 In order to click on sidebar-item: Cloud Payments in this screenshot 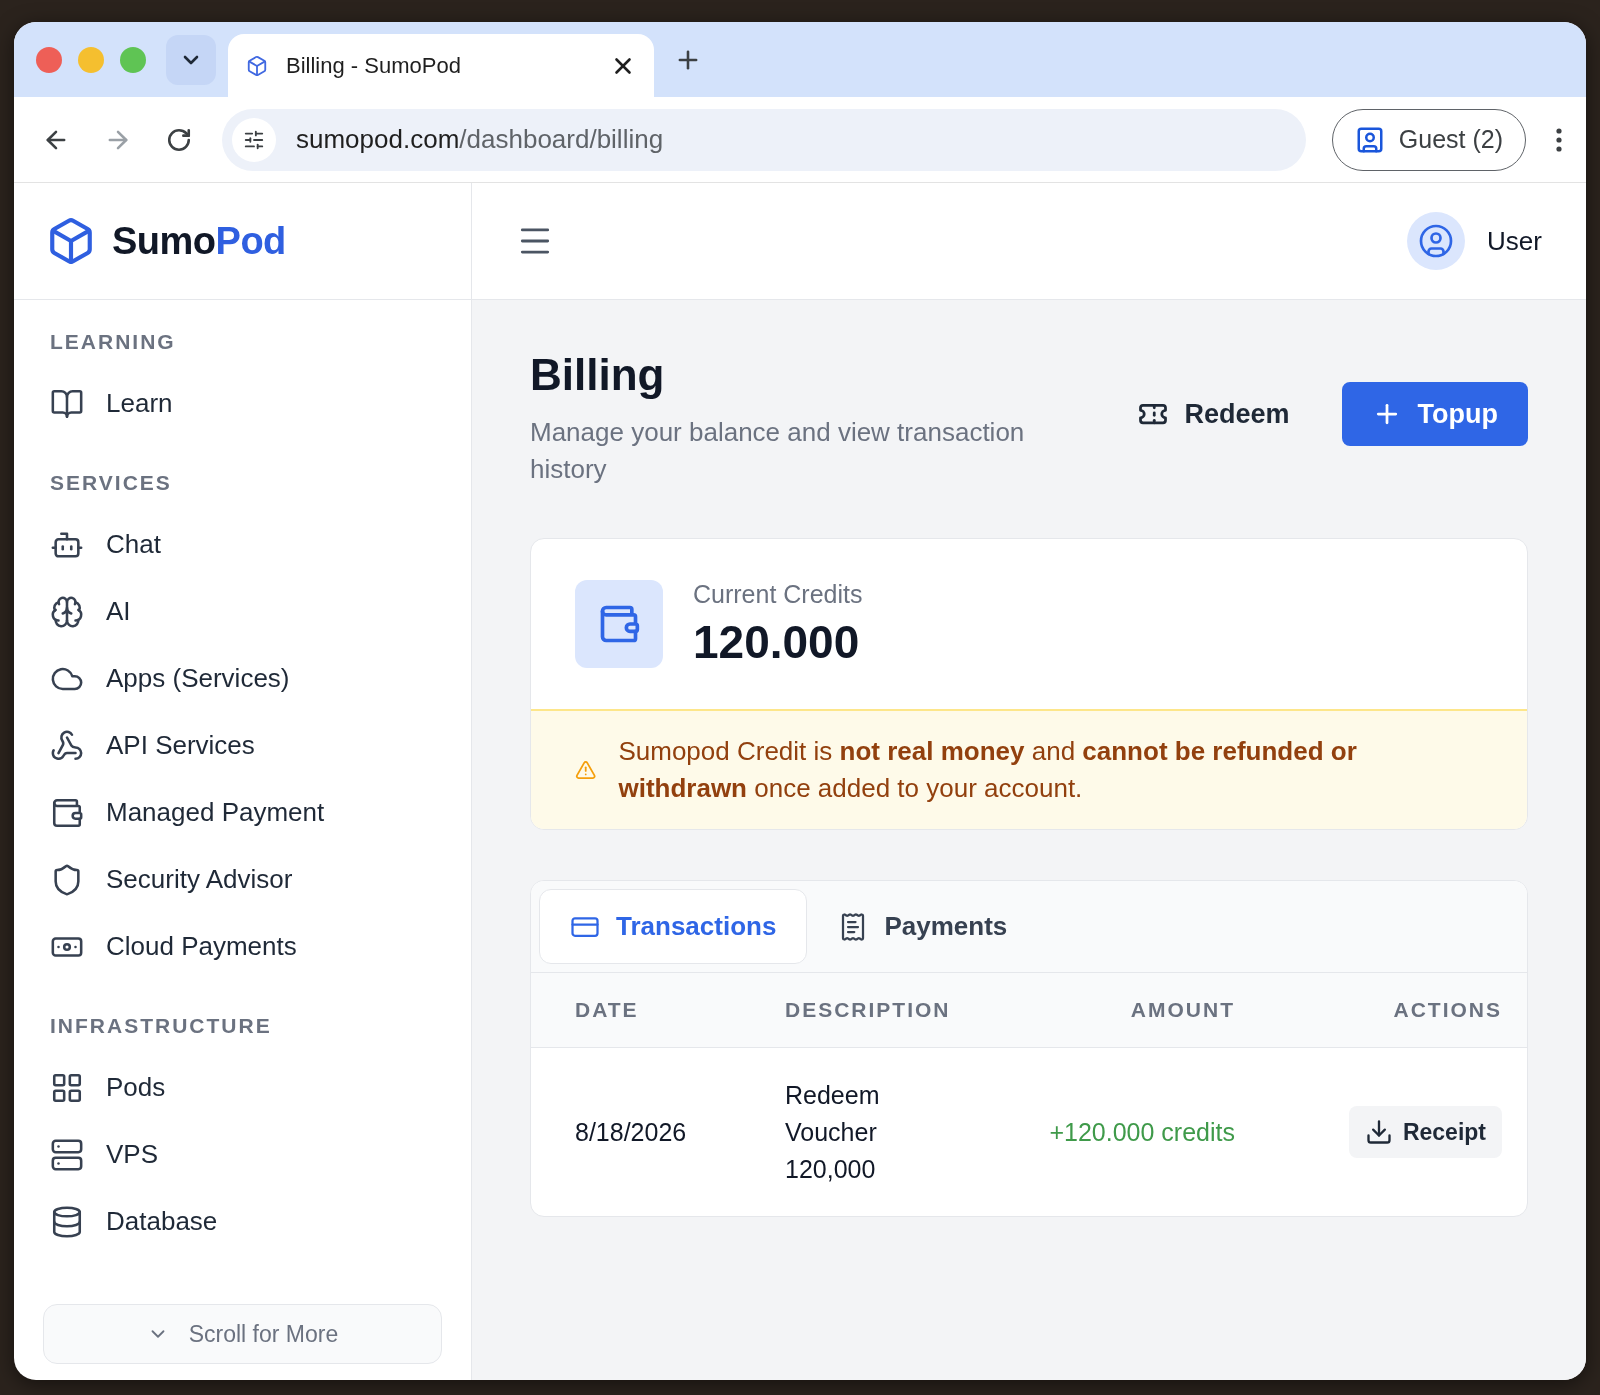, I will do `click(242, 946)`.